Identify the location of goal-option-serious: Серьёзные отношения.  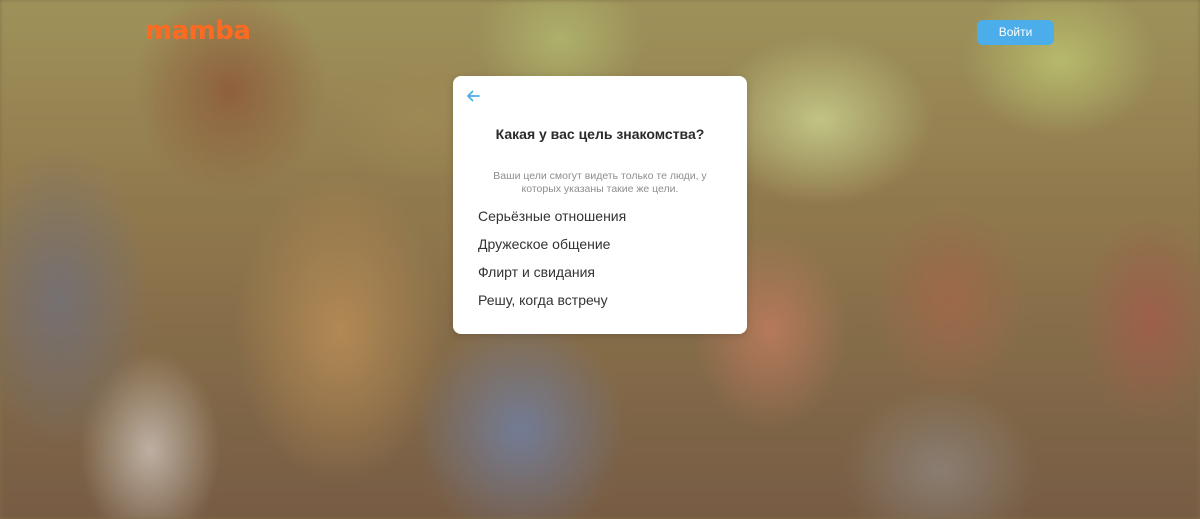
(552, 218).